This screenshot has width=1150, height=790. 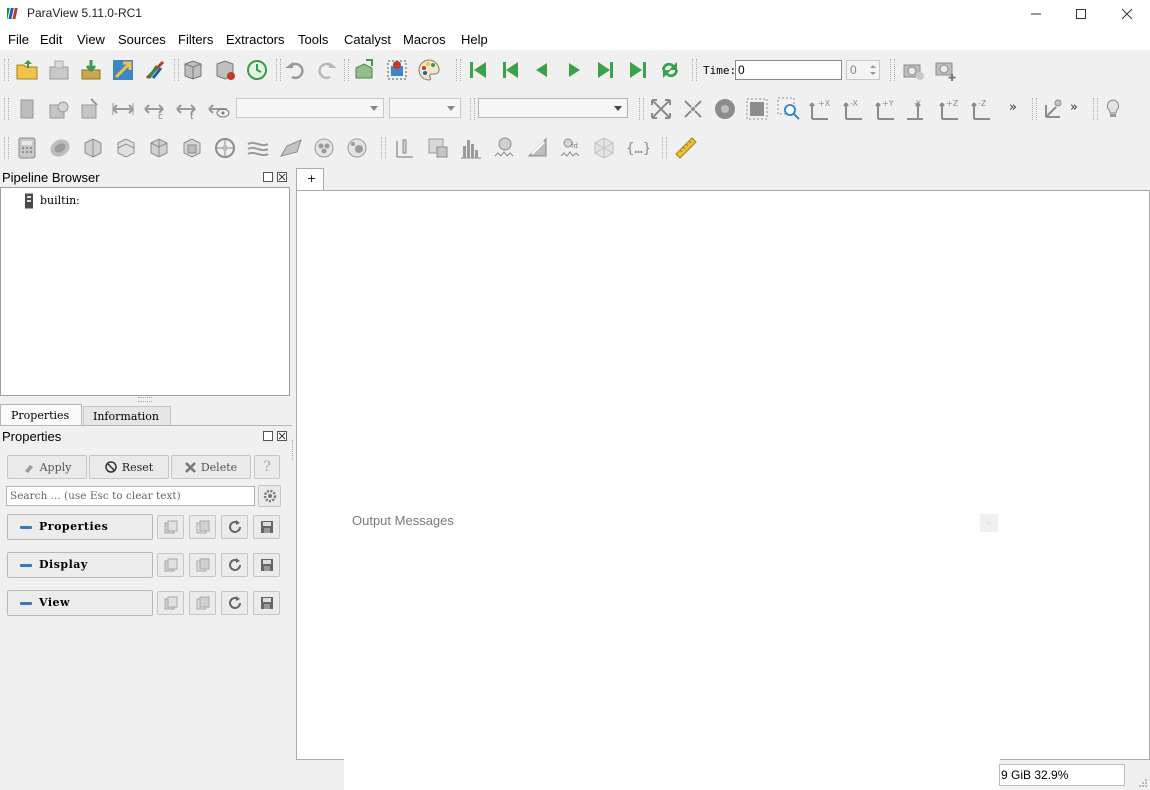 I want to click on histogram-icon, so click(x=471, y=148).